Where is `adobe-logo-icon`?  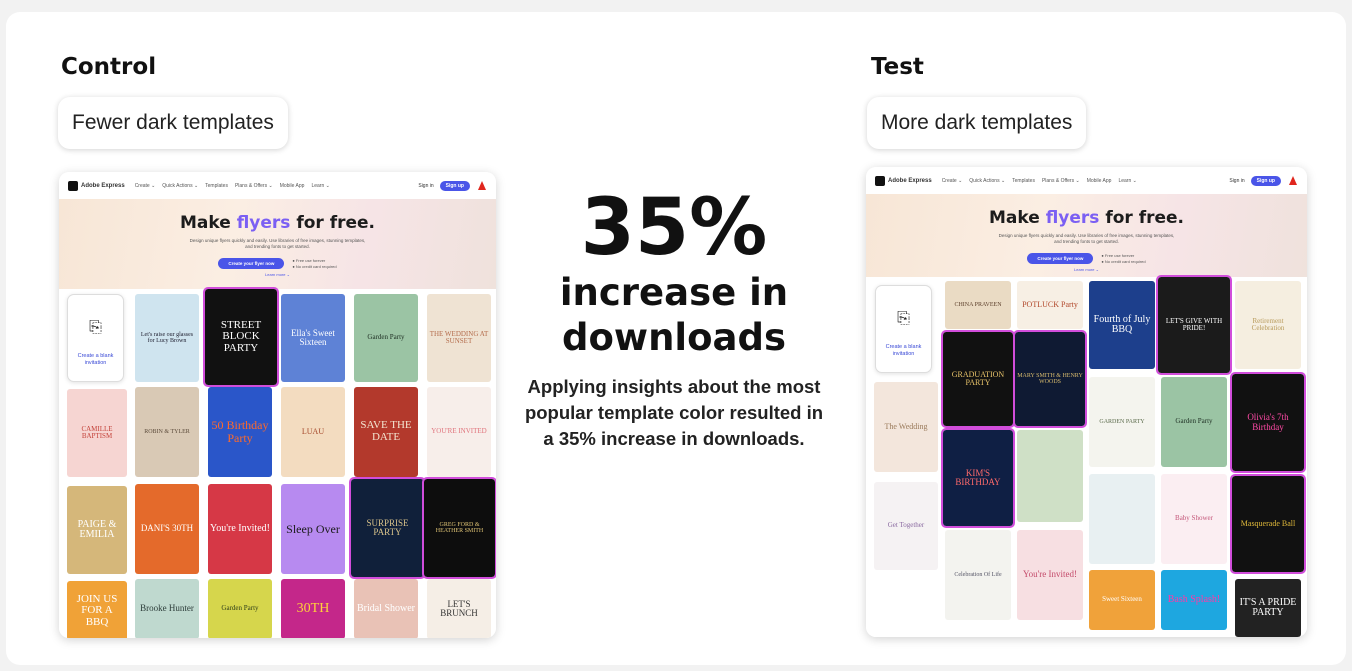 adobe-logo-icon is located at coordinates (482, 185).